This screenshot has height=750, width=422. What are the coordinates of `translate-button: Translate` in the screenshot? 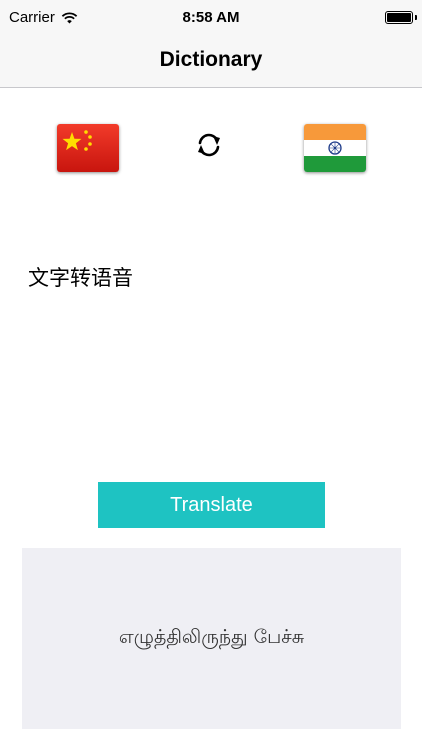 It's located at (211, 505).